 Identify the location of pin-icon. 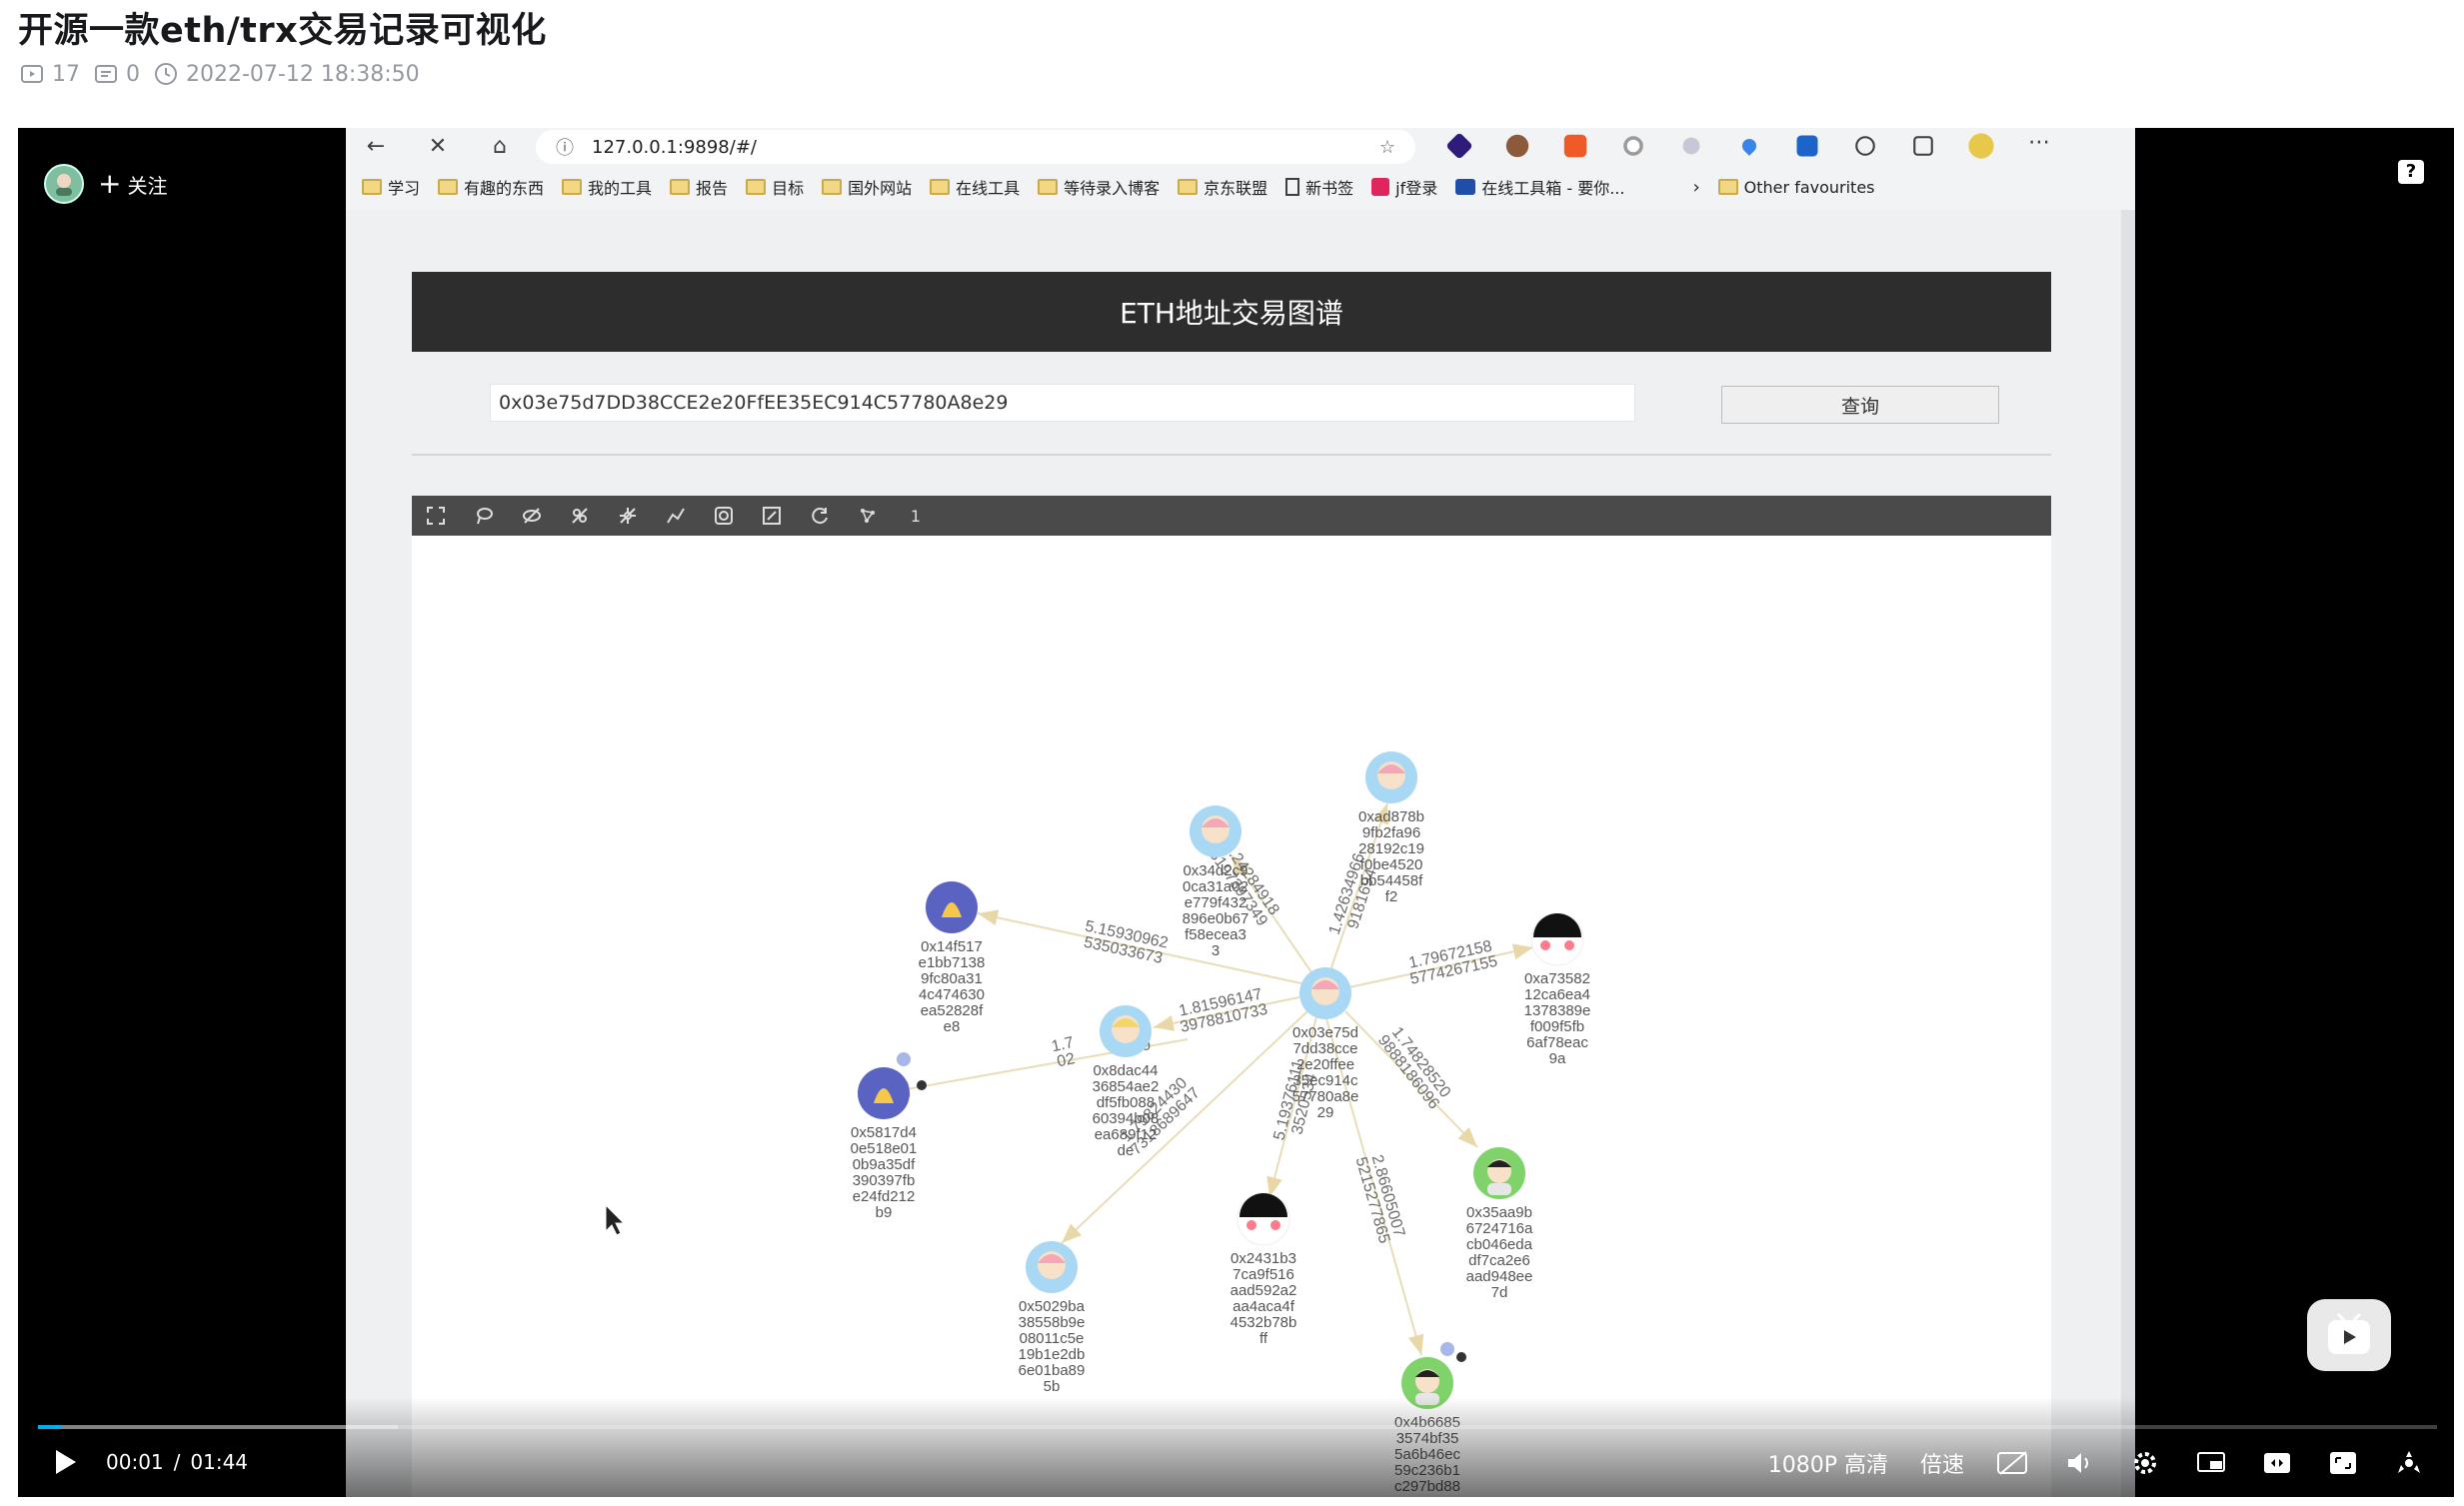
(1749, 146).